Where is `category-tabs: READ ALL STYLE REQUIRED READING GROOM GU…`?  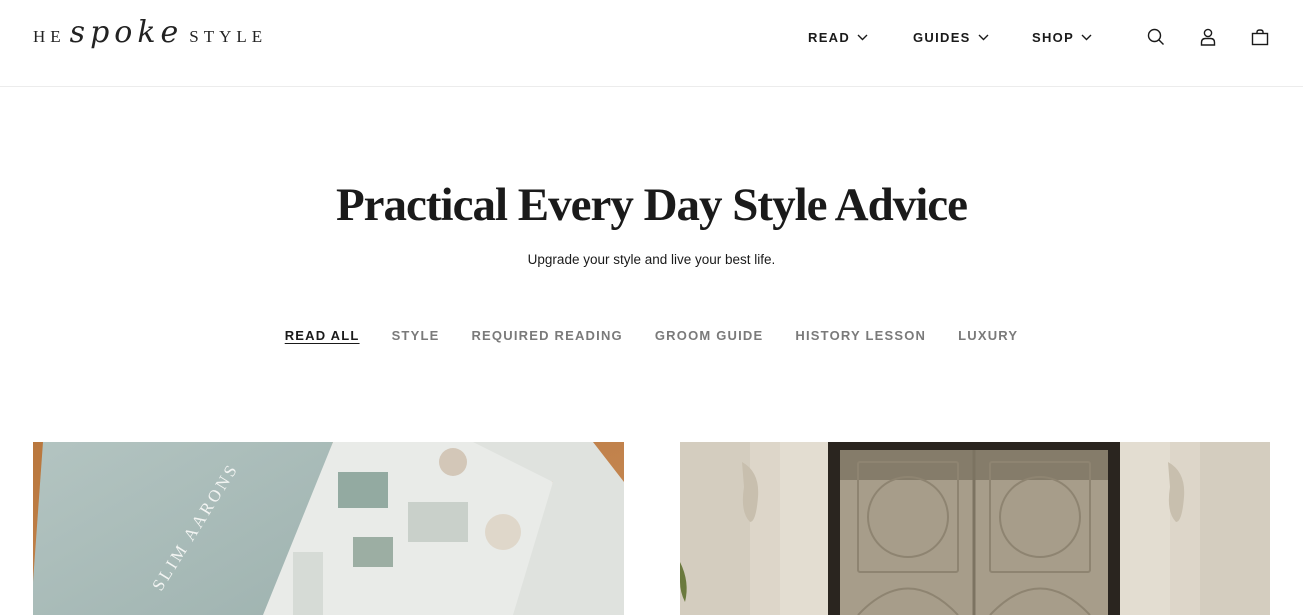 category-tabs: READ ALL STYLE REQUIRED READING GROOM GU… is located at coordinates (651, 335).